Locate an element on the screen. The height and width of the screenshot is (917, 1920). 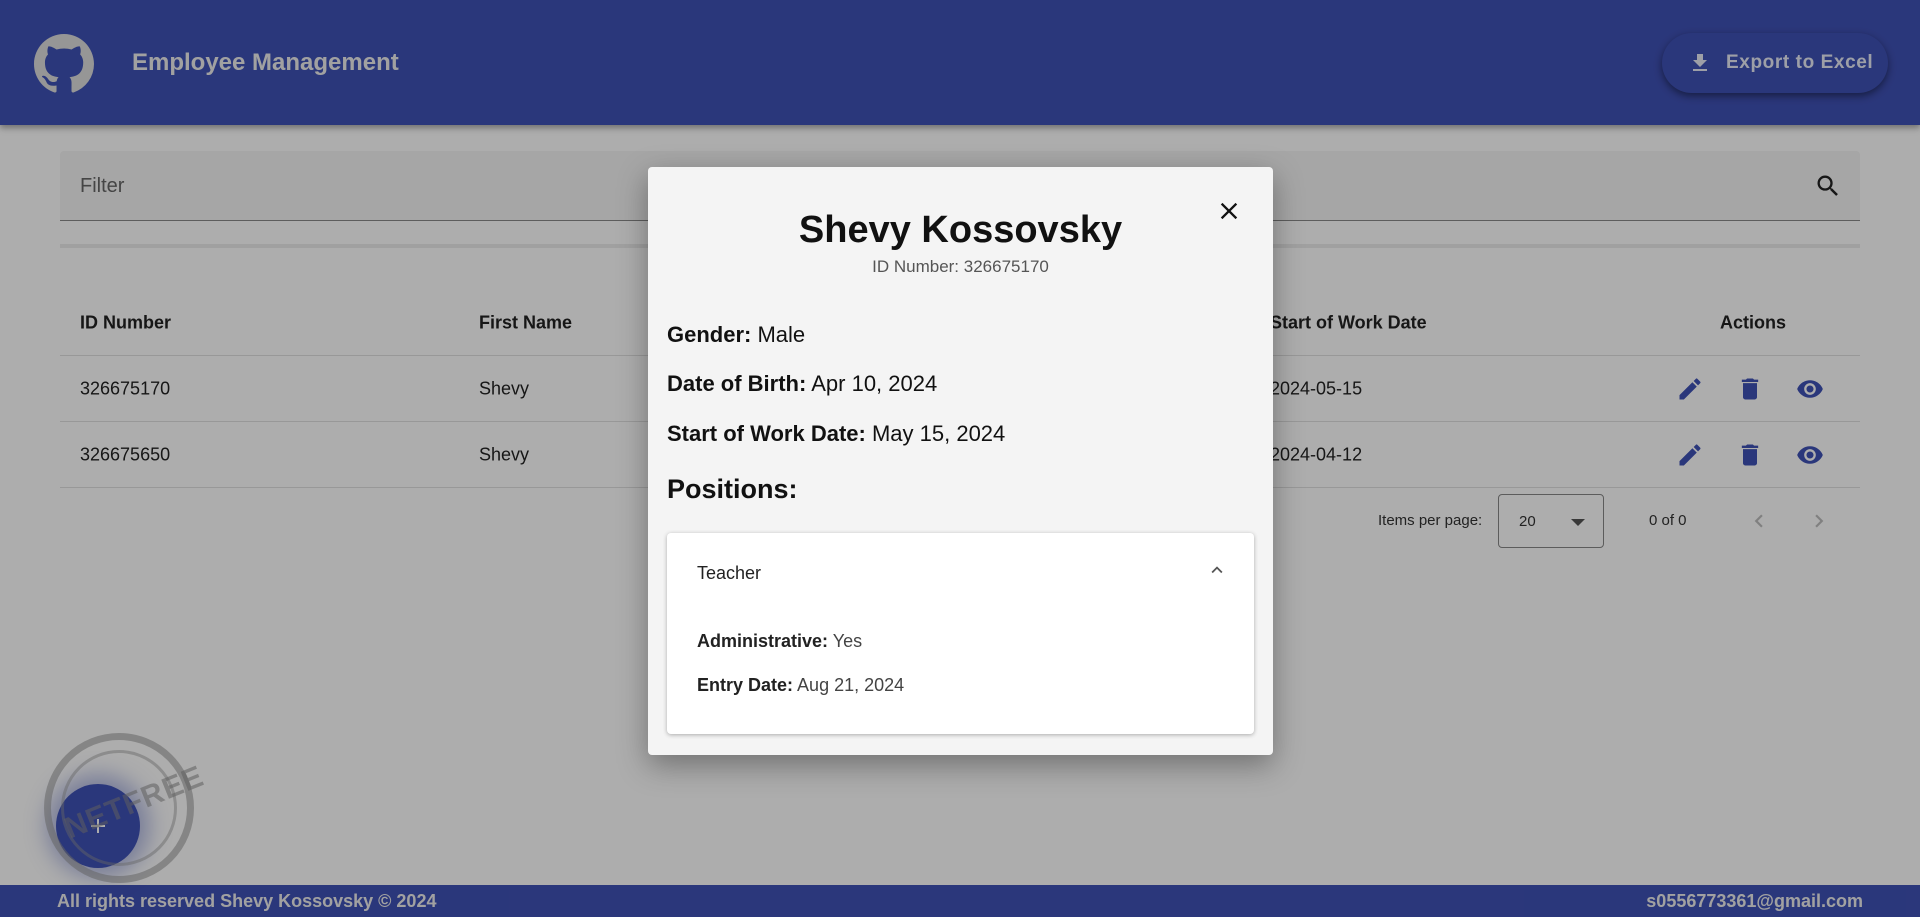
administrative-line: Administrative: Yes is located at coordinates (779, 641).